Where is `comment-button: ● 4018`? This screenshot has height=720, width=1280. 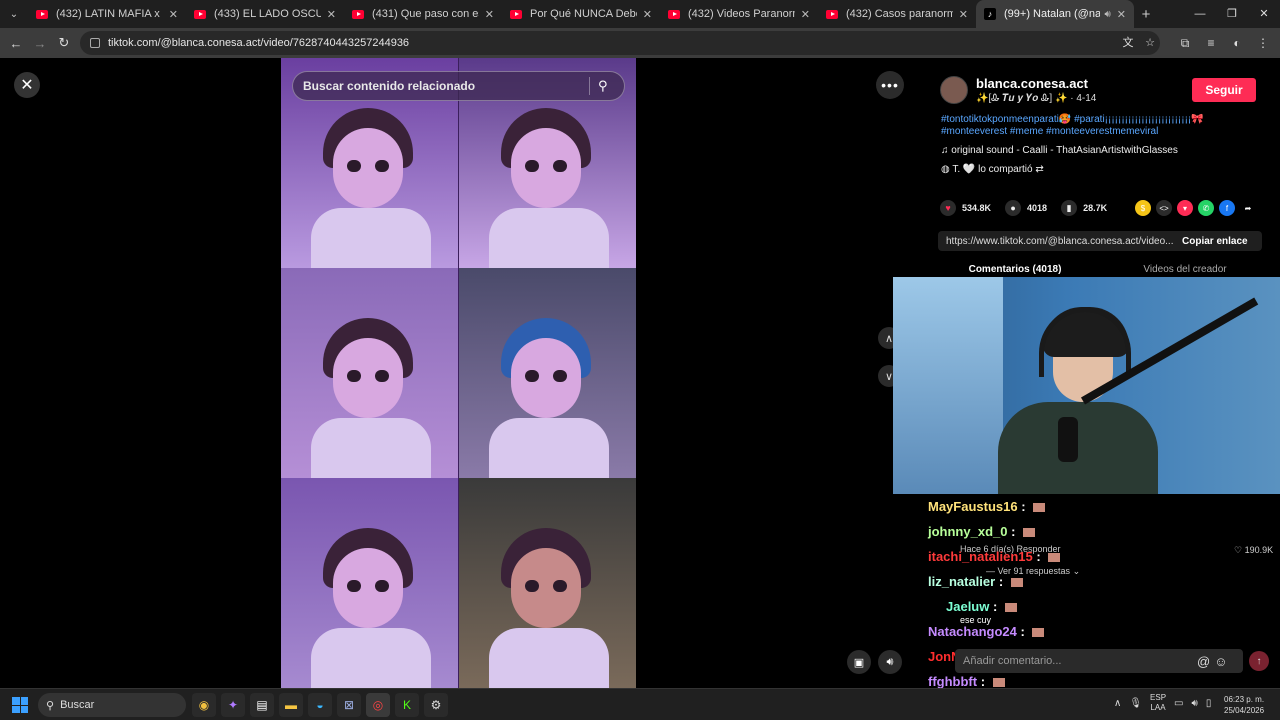
comment-button: ● 4018 is located at coordinates (1026, 208).